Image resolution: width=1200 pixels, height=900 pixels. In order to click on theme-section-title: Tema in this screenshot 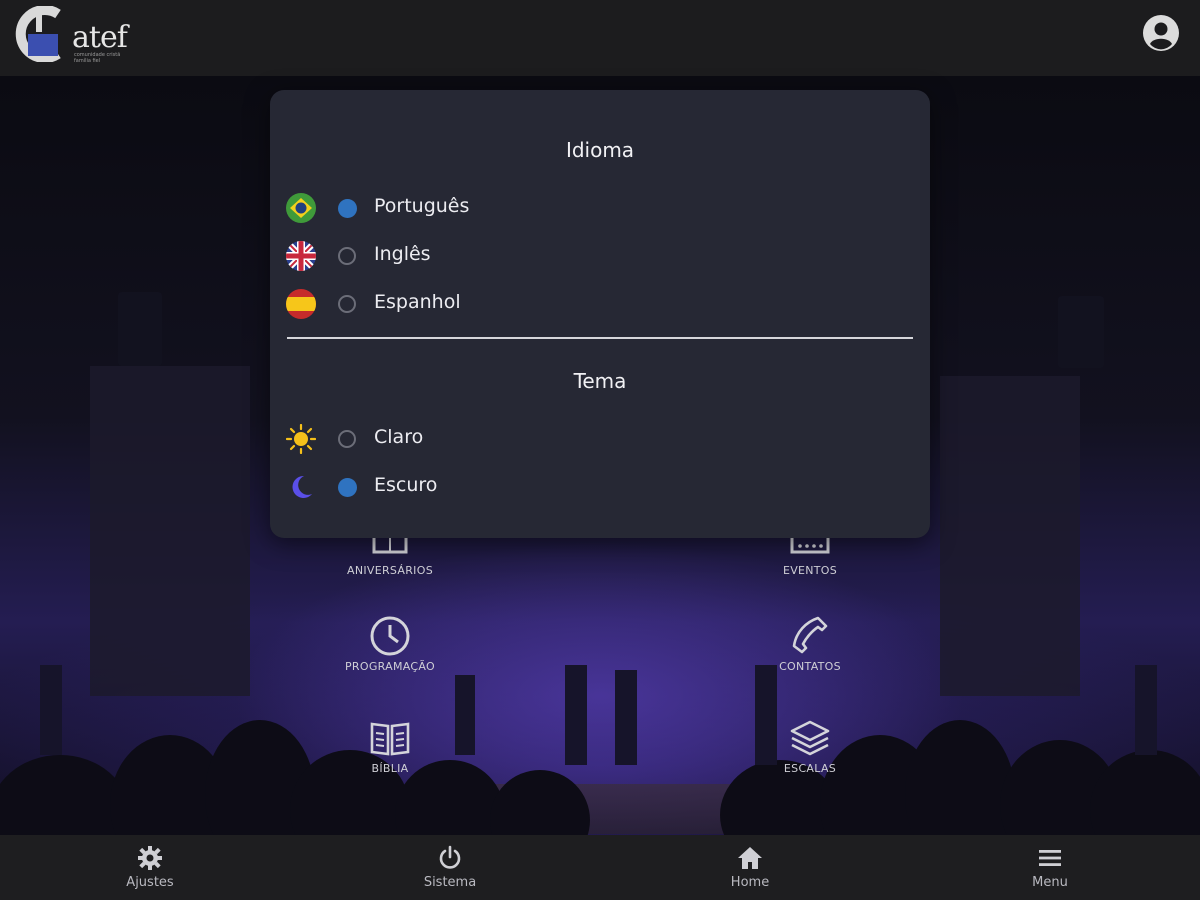, I will do `click(600, 381)`.